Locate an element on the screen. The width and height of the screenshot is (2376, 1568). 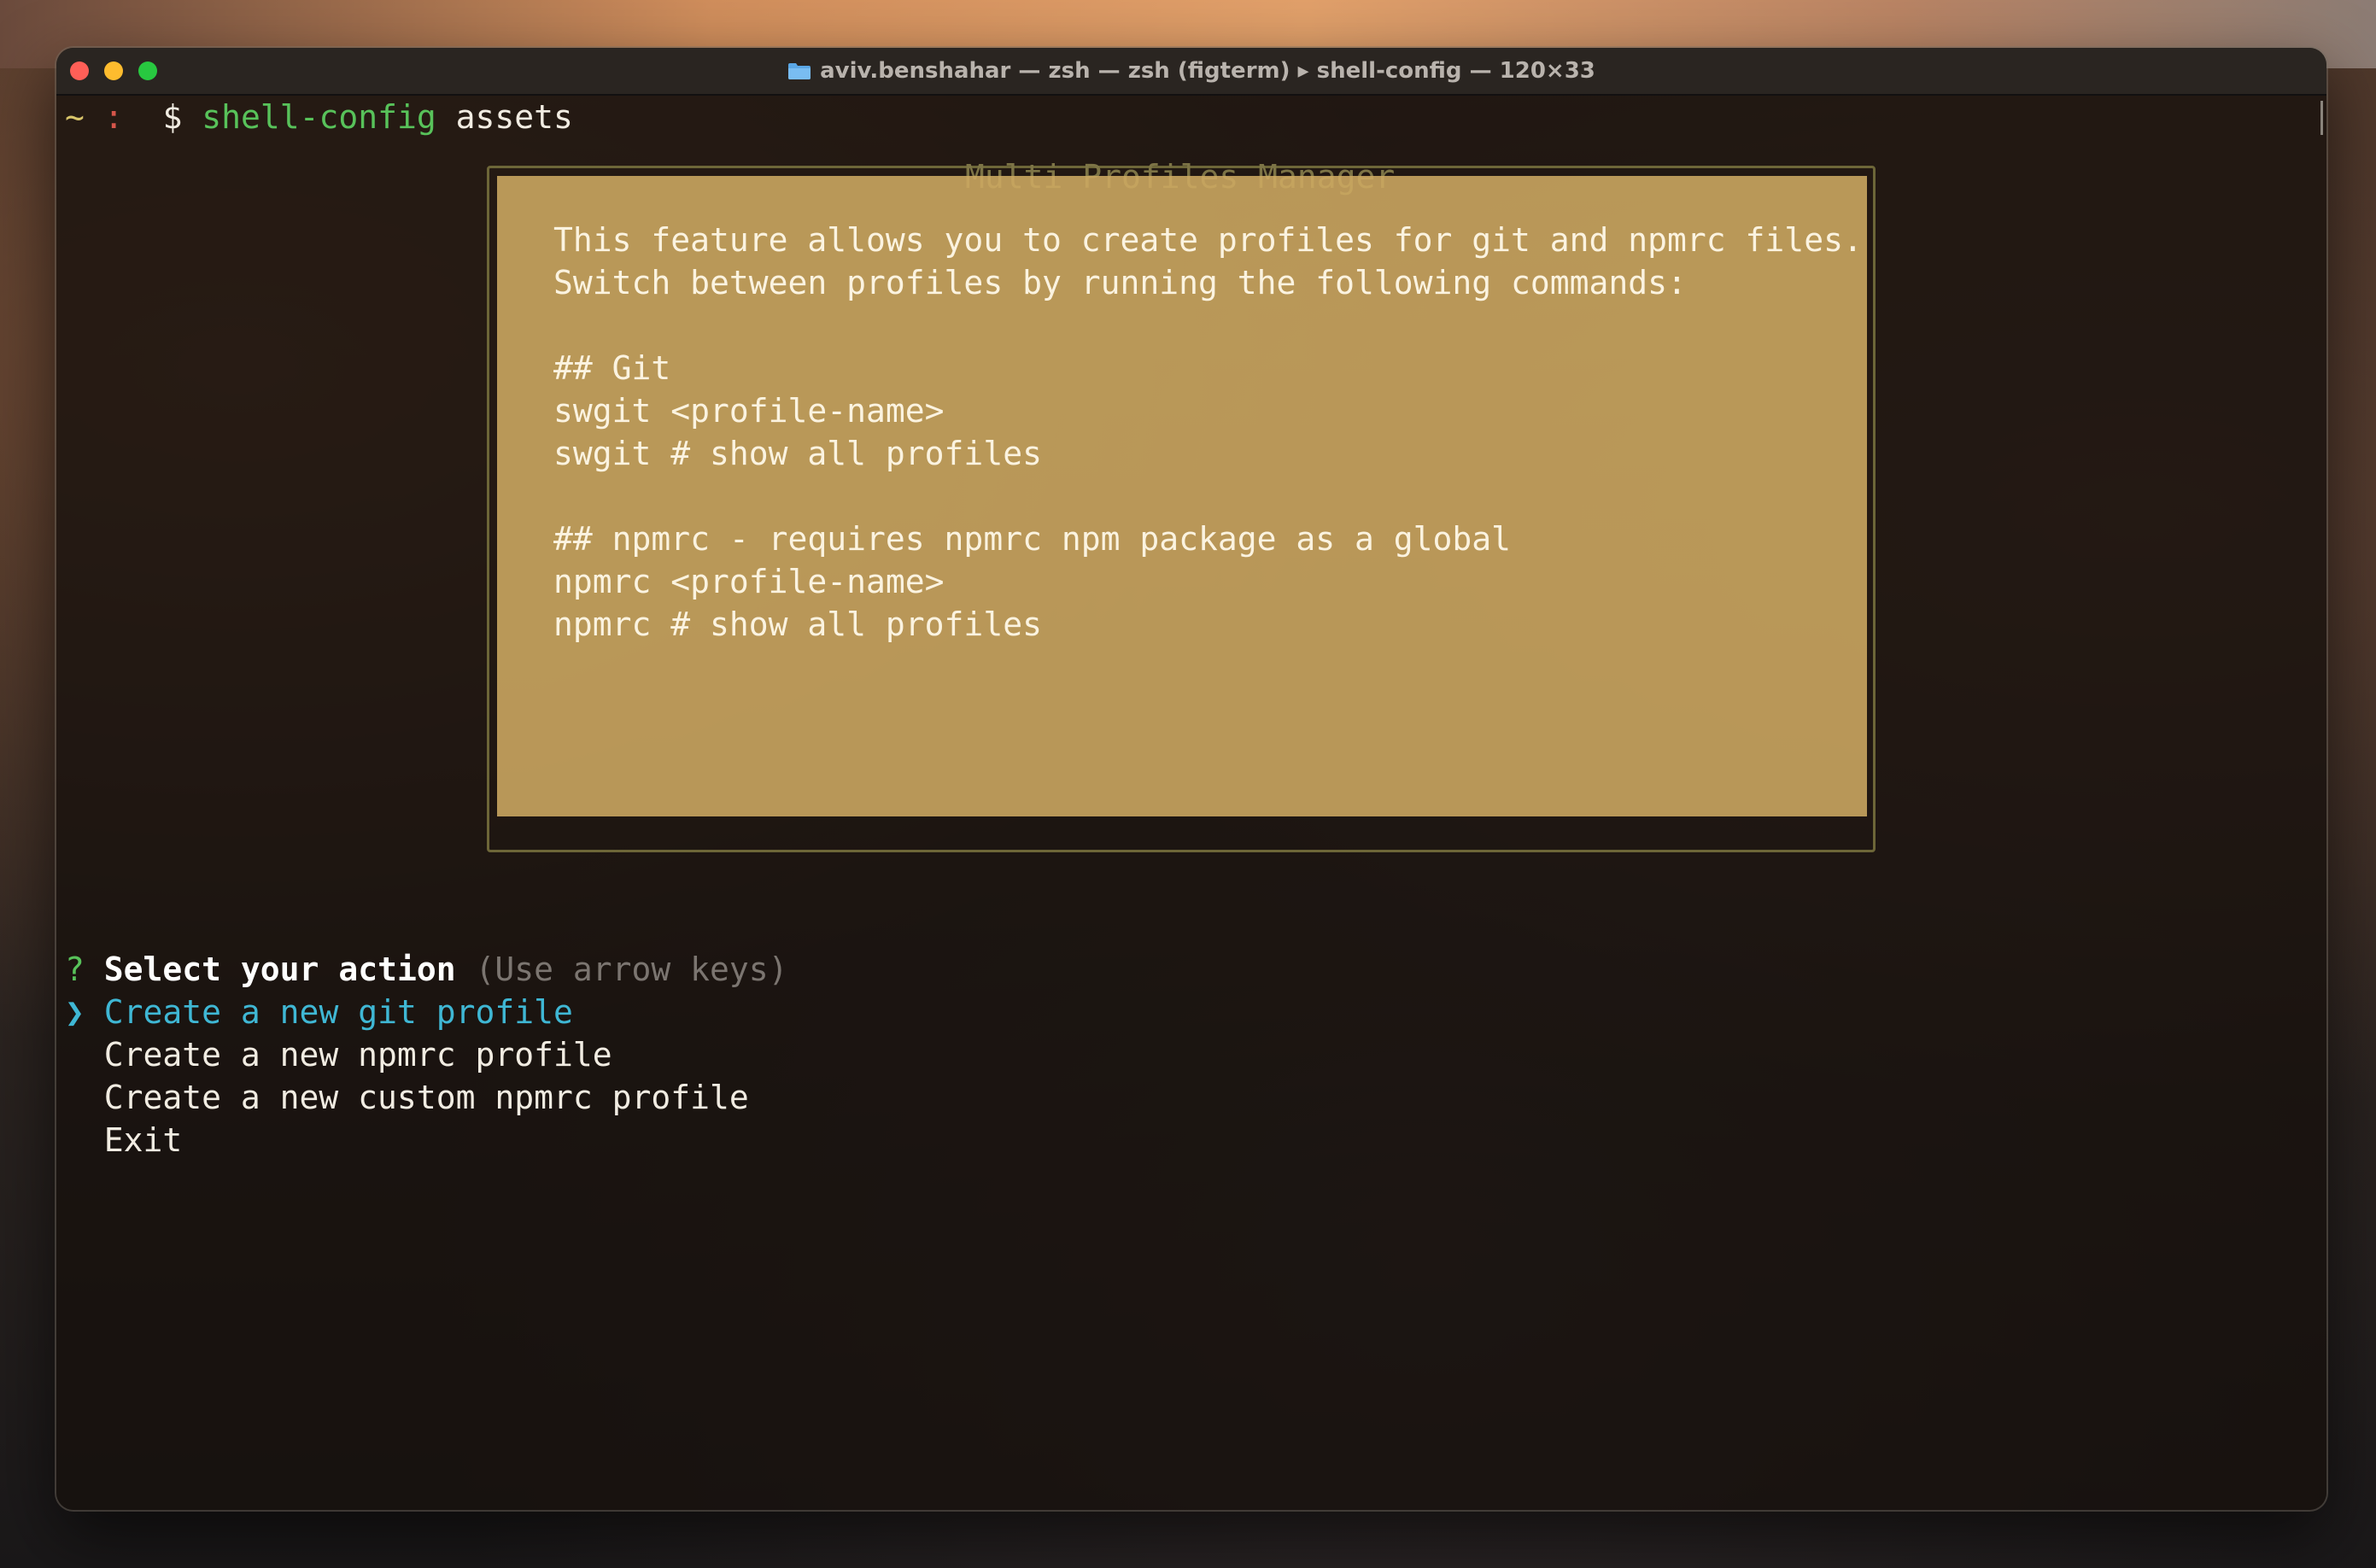
menu-option-label: Create a new git profile is located at coordinates (338, 1012).